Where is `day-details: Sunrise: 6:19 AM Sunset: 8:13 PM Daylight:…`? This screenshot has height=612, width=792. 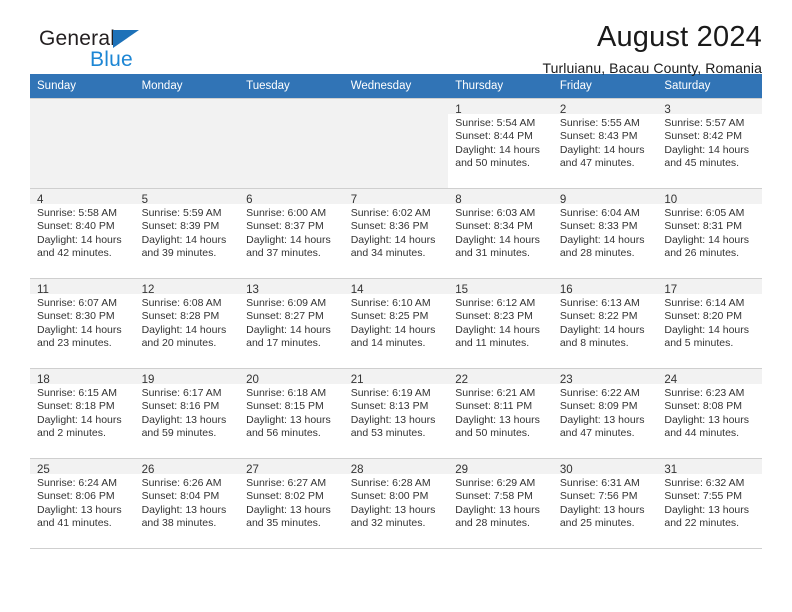
day-details: Sunrise: 6:19 AM Sunset: 8:13 PM Daylight:… is located at coordinates (396, 412).